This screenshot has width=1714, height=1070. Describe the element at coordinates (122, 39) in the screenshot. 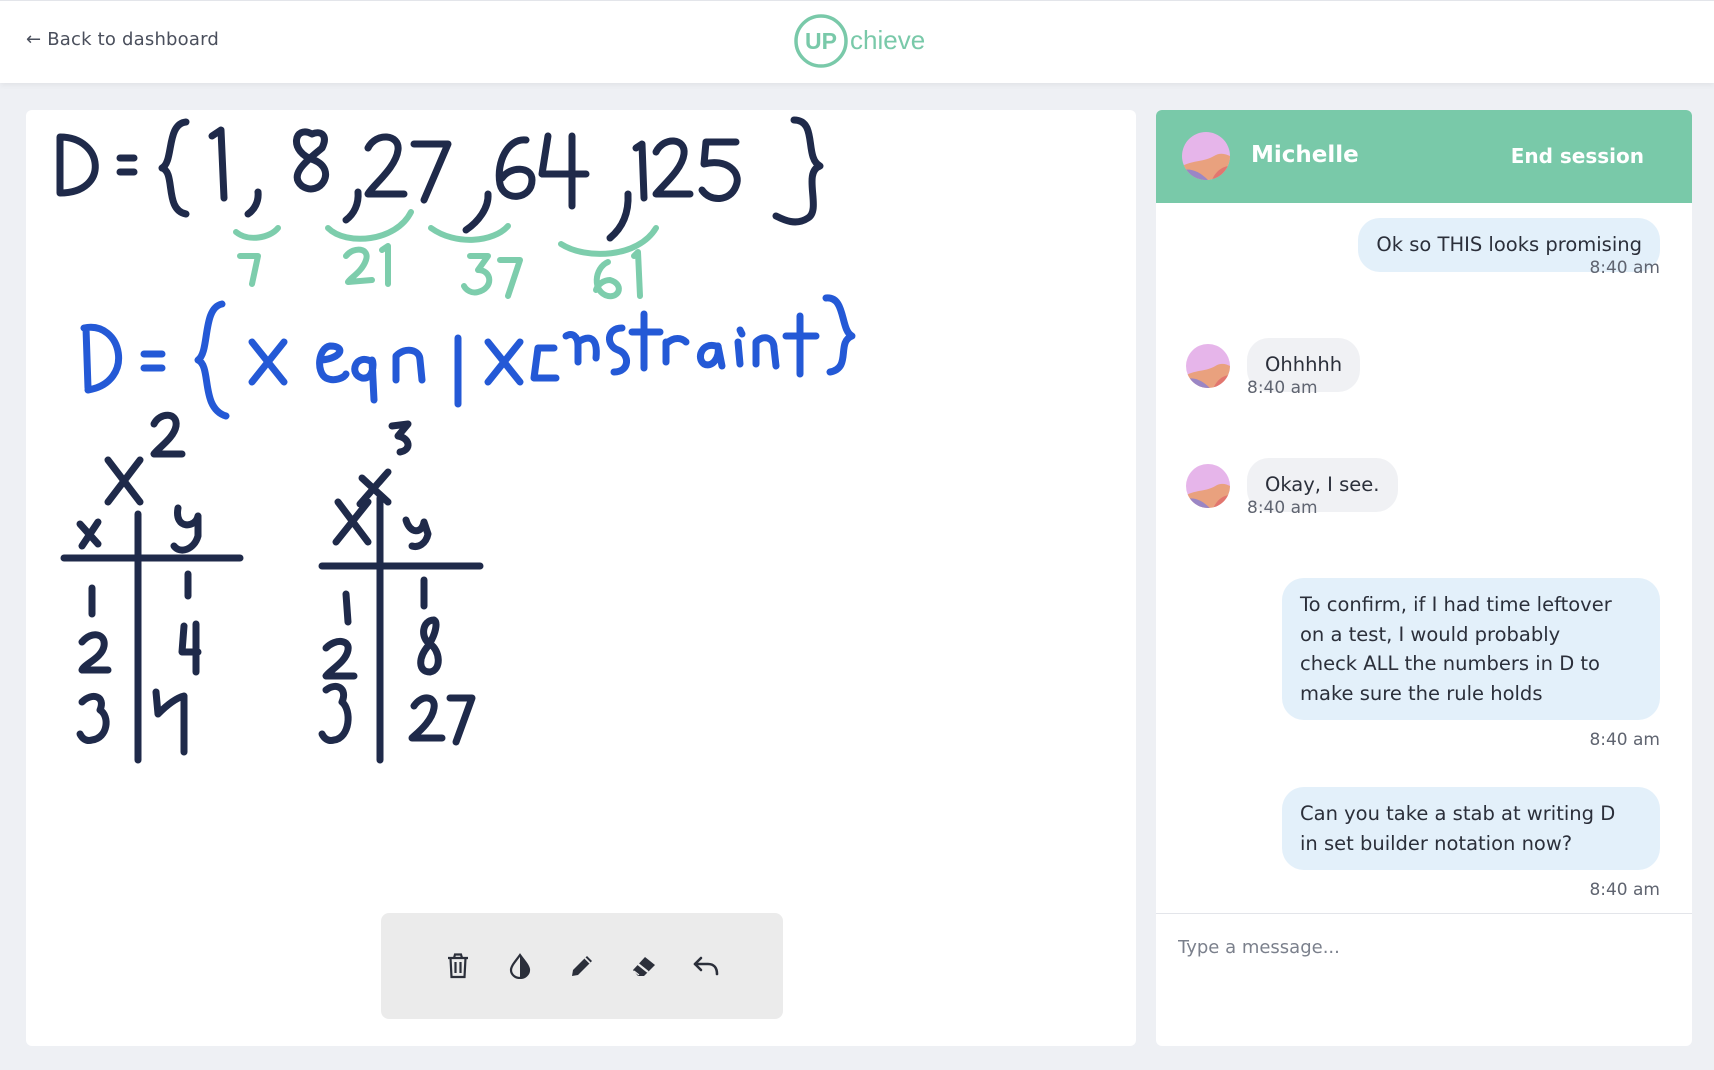

I see `back-to-dashboard-link: ← Back to dashboard` at that location.